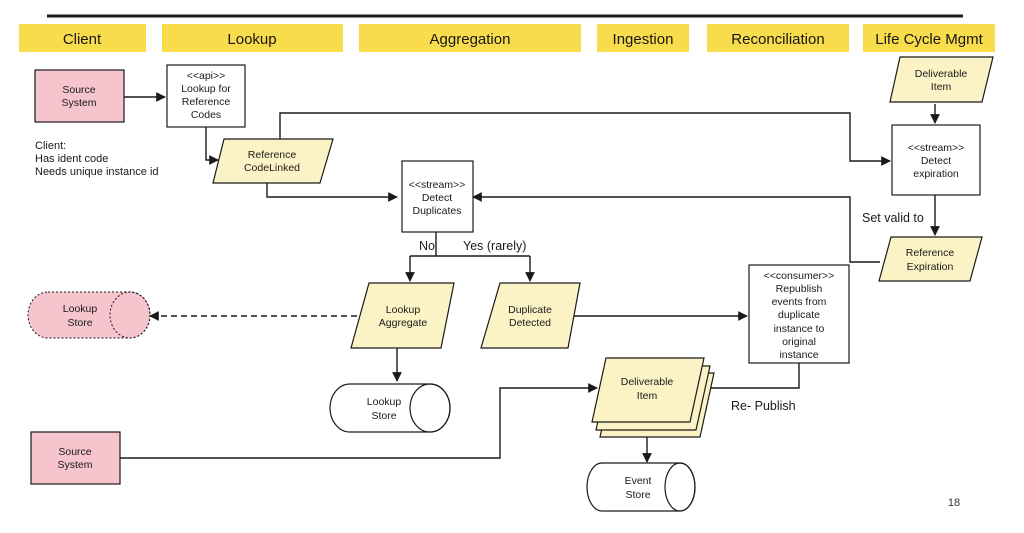 This screenshot has width=1024, height=533. I want to click on deliverable-item-top-node: Deliverable Item, so click(941, 79).